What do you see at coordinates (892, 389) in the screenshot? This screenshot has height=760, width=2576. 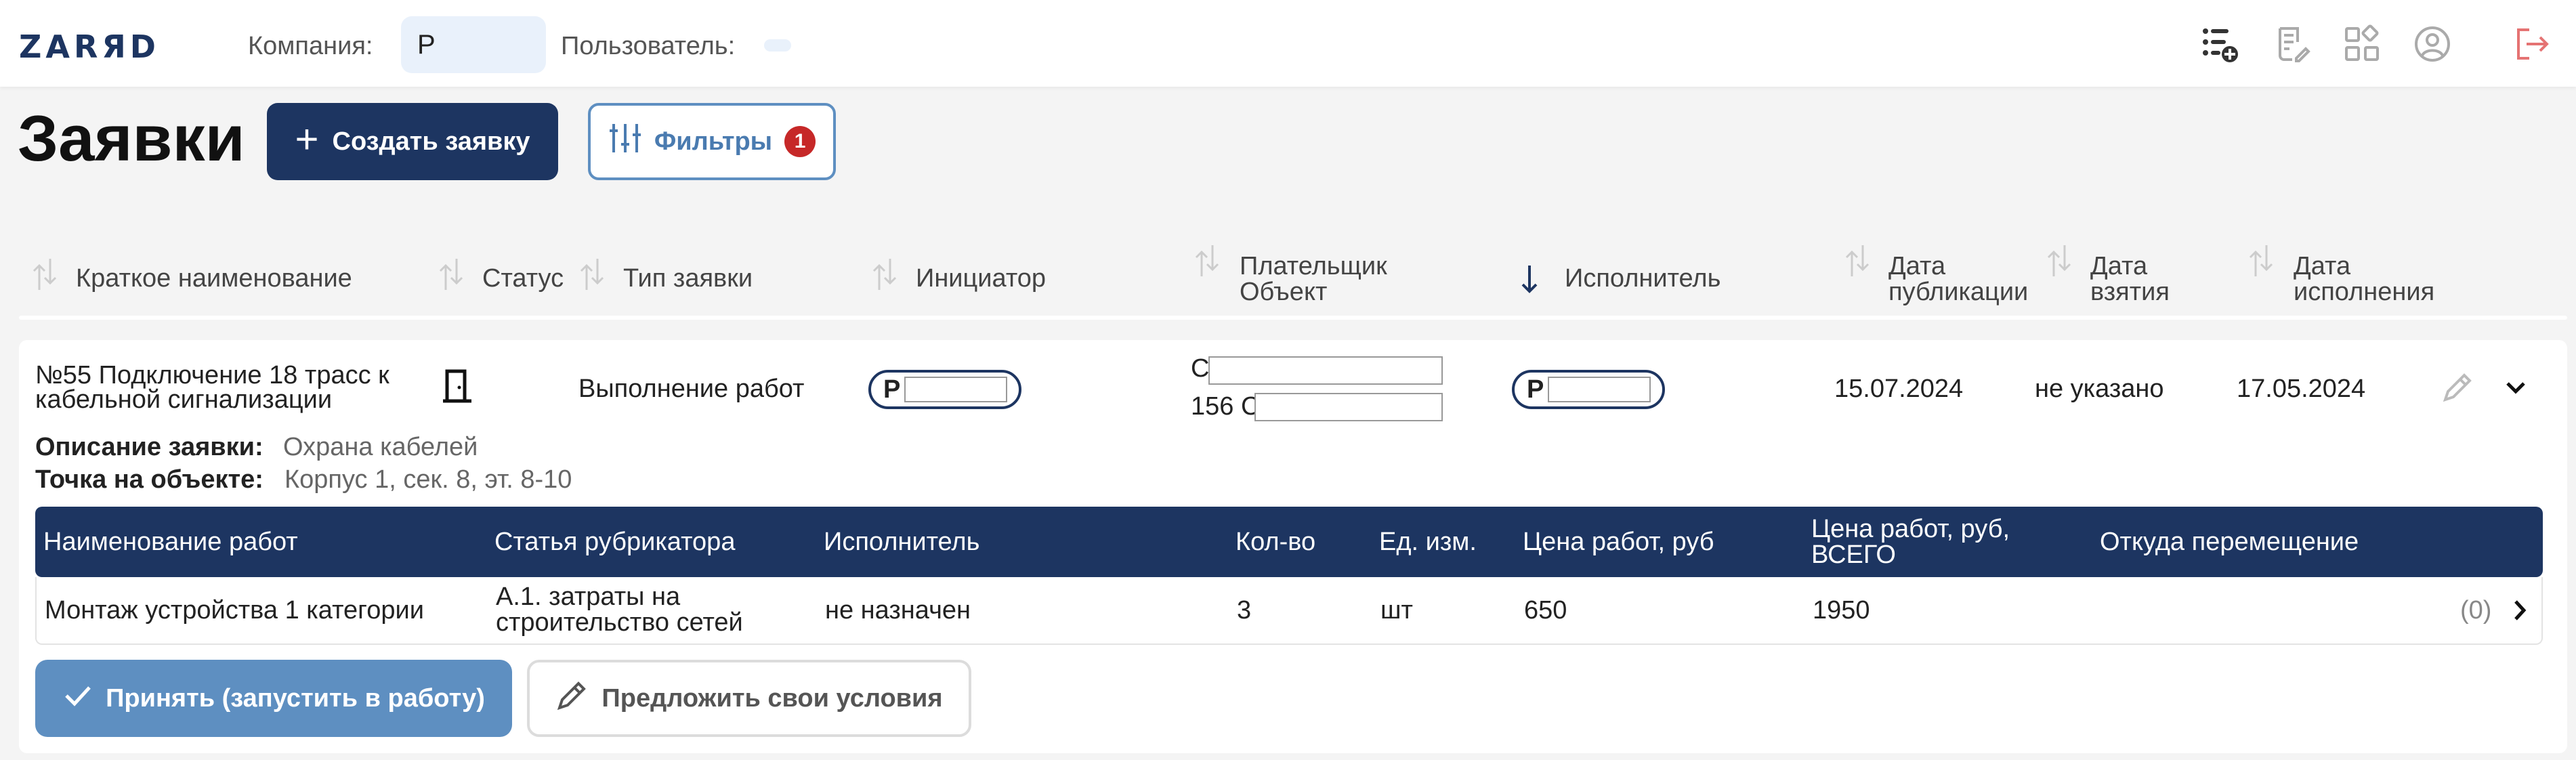 I see `initiator-name: Р` at bounding box center [892, 389].